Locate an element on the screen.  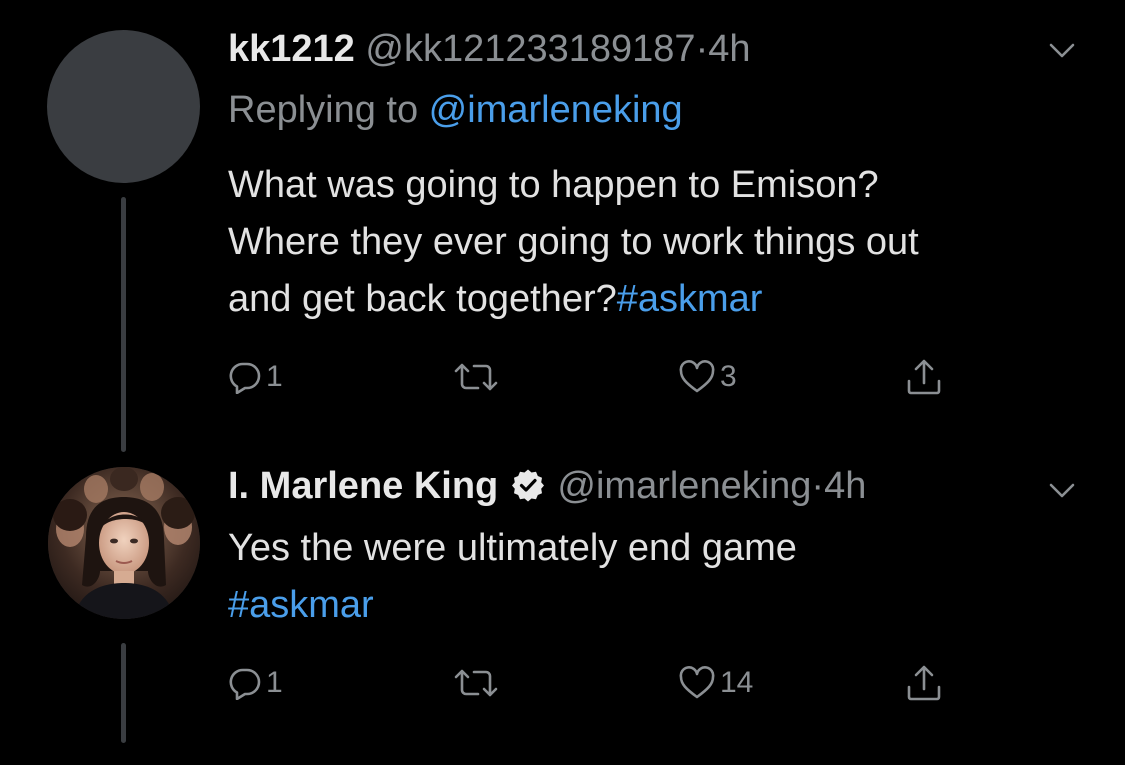
like-count: 3 is located at coordinates (728, 376).